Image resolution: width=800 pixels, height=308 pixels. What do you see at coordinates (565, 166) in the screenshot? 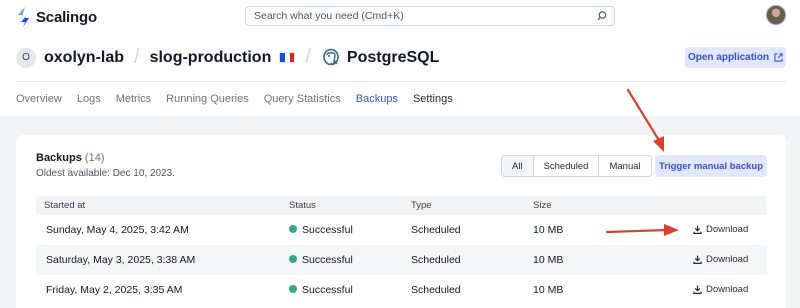
I see `filter-scheduled: Scheduled` at bounding box center [565, 166].